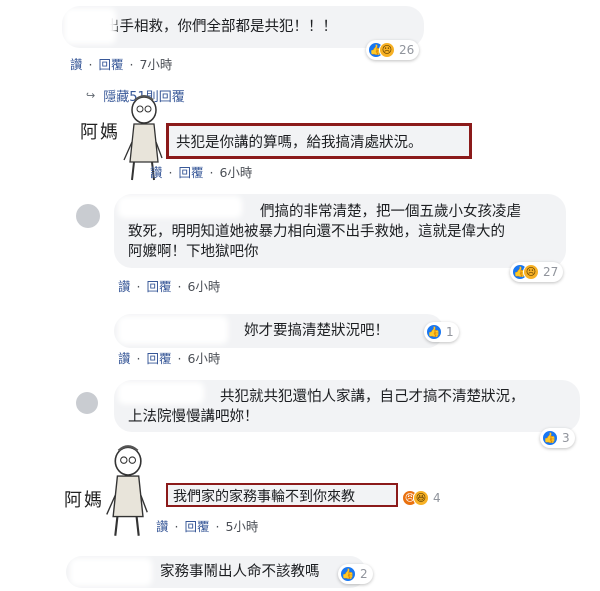 This screenshot has width=600, height=591. I want to click on reaction-summary: 👍 1, so click(441, 332).